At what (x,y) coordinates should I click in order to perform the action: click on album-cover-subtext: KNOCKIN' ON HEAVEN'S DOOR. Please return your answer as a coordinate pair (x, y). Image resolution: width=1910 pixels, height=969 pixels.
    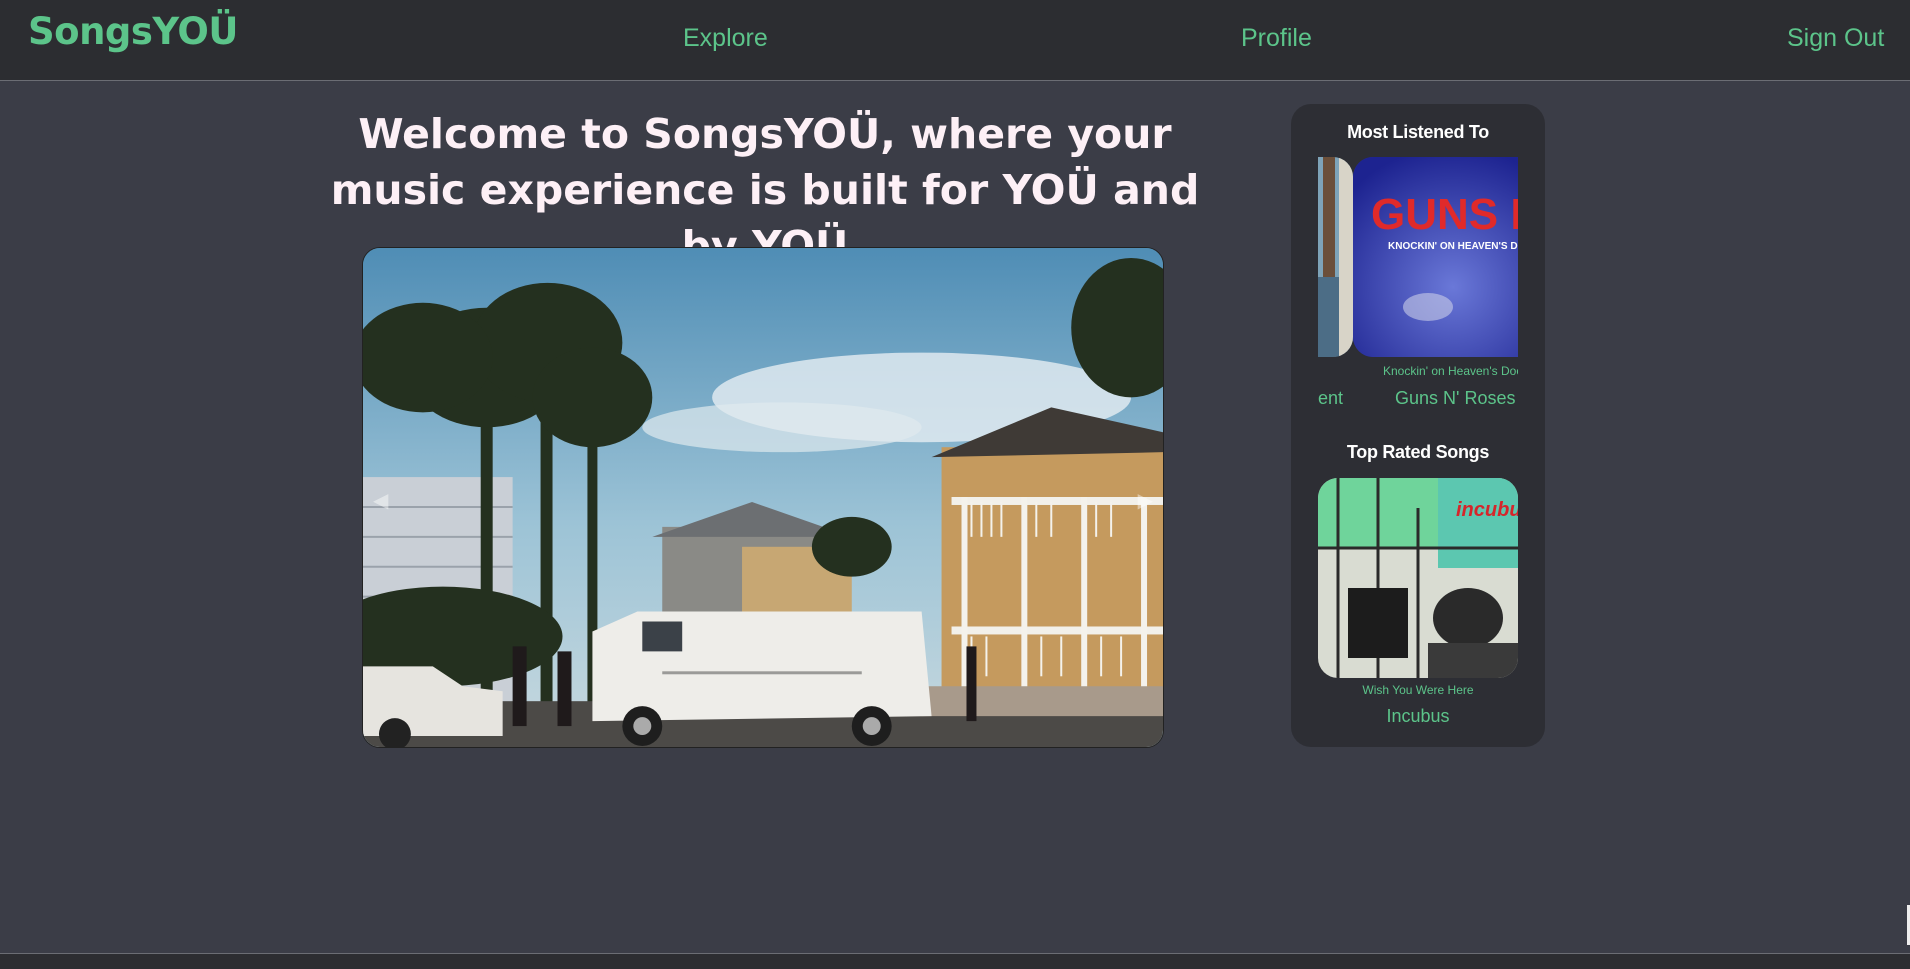
    Looking at the image, I should click on (1453, 246).